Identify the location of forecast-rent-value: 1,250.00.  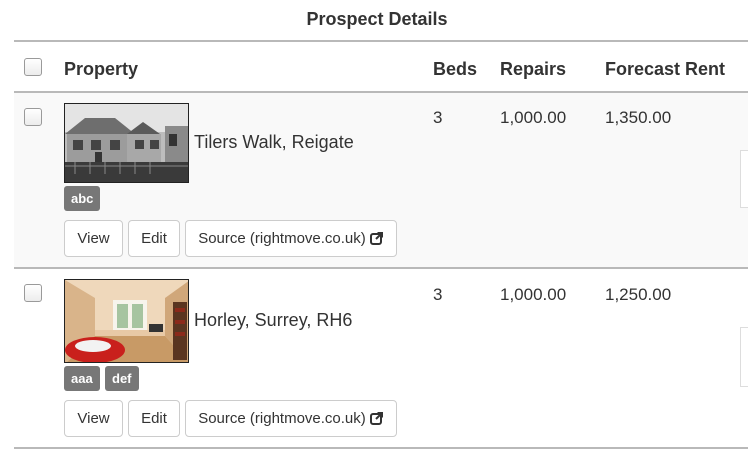
(638, 294).